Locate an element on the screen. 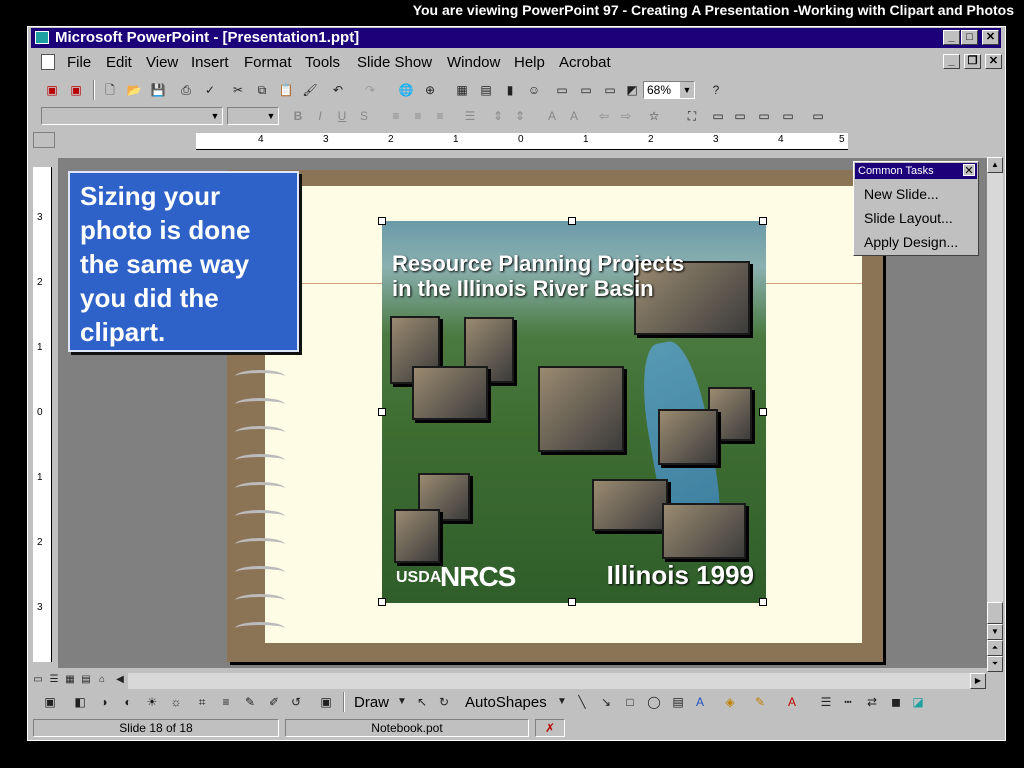 The image size is (1024, 768). shadow-icon: S is located at coordinates (364, 116).